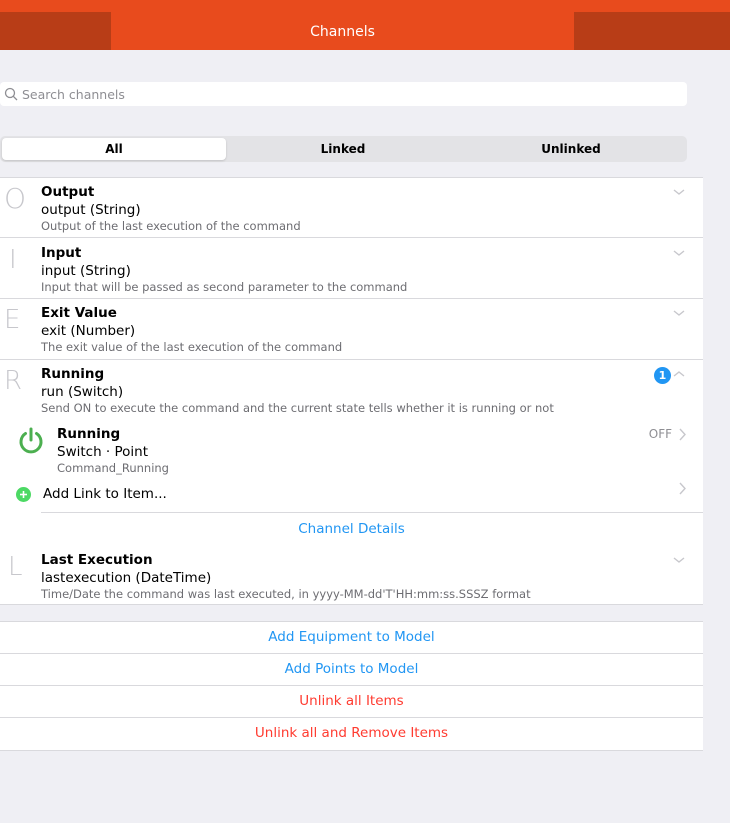  Describe the element at coordinates (79, 313) in the screenshot. I see `channel-label: Exit Value` at that location.